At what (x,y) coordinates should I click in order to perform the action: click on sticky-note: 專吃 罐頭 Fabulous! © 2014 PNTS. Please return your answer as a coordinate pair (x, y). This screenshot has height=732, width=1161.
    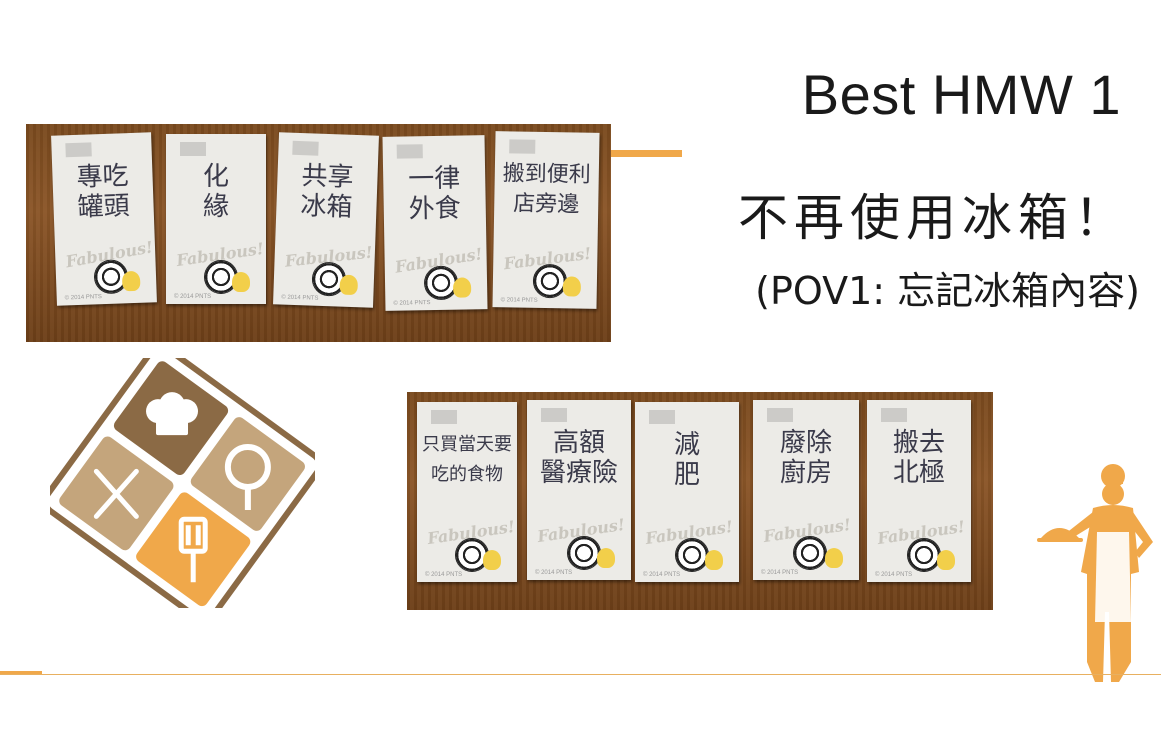
    Looking at the image, I should click on (104, 219).